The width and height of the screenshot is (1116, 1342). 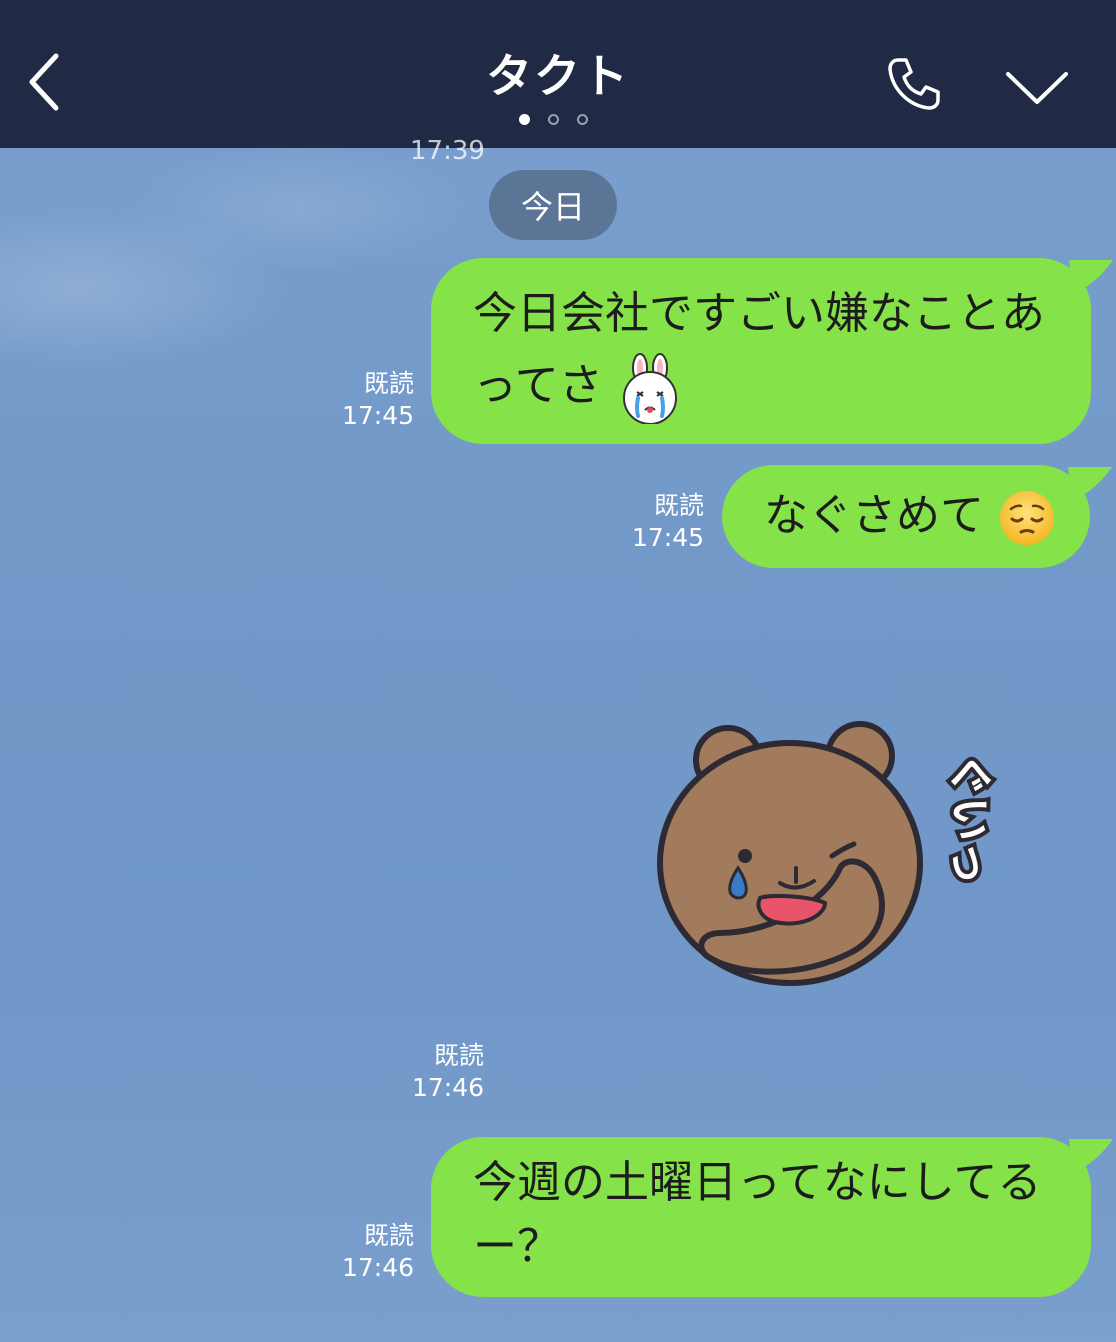 I want to click on chat-title: タクト, so click(x=558, y=76).